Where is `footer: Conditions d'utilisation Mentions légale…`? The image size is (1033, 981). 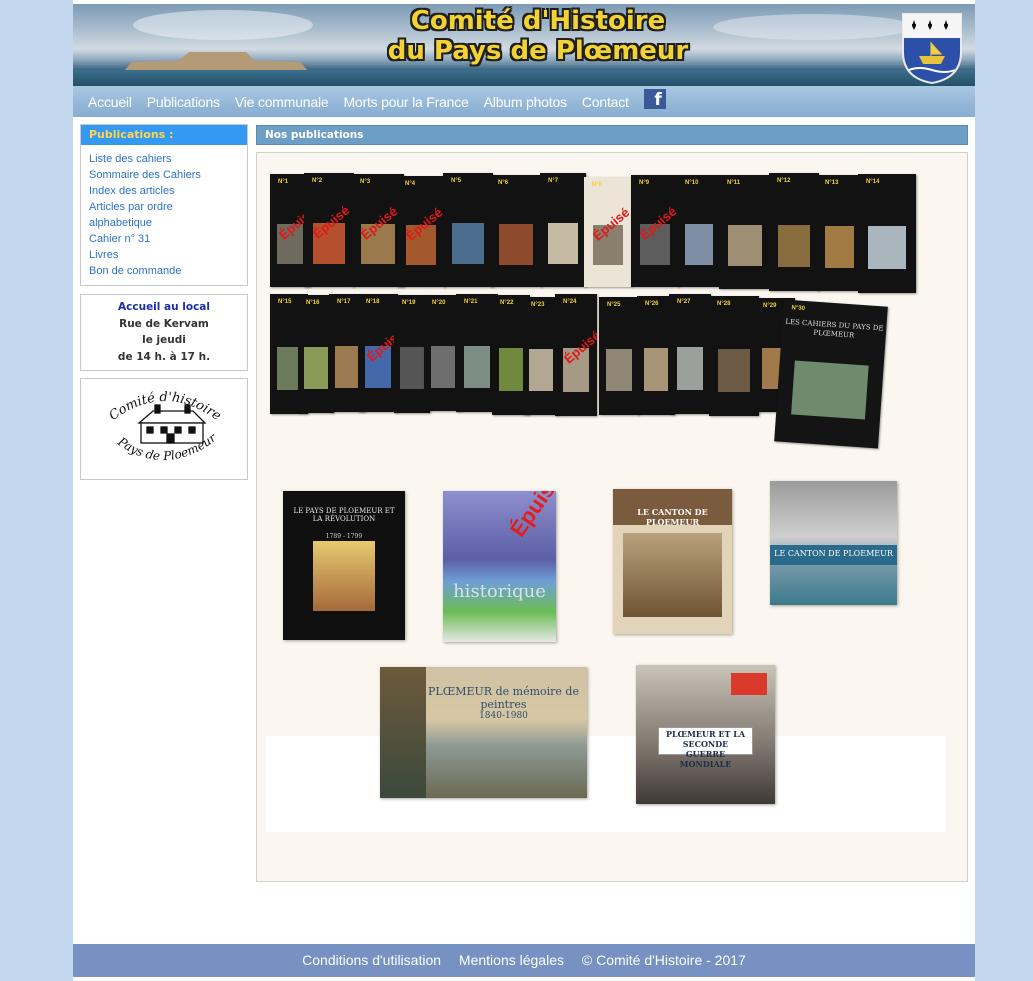
footer: Conditions d'utilisation Mentions légale… is located at coordinates (524, 960).